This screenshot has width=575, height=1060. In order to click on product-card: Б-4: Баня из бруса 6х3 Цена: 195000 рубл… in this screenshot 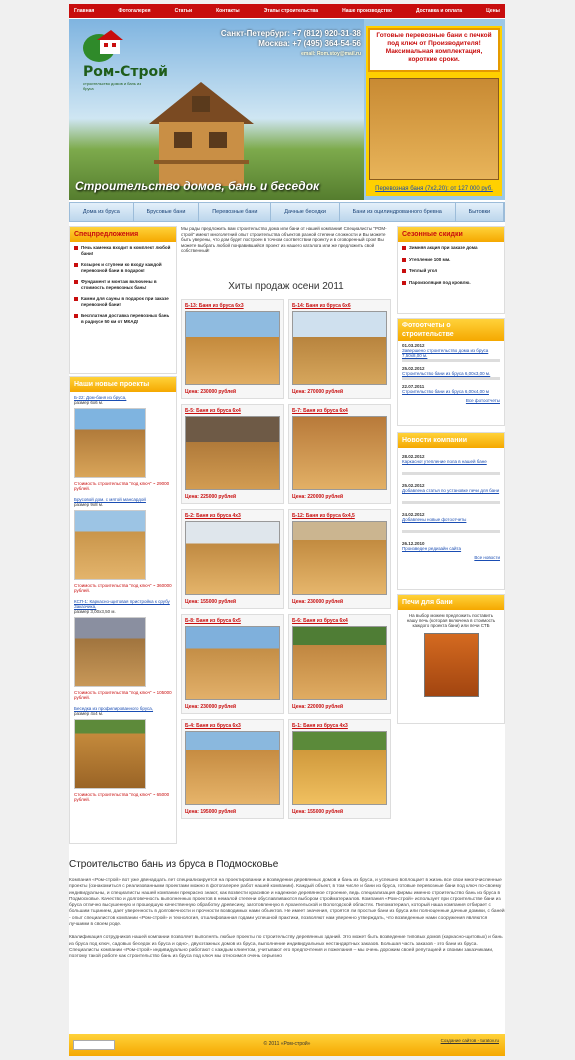, I will do `click(232, 769)`.